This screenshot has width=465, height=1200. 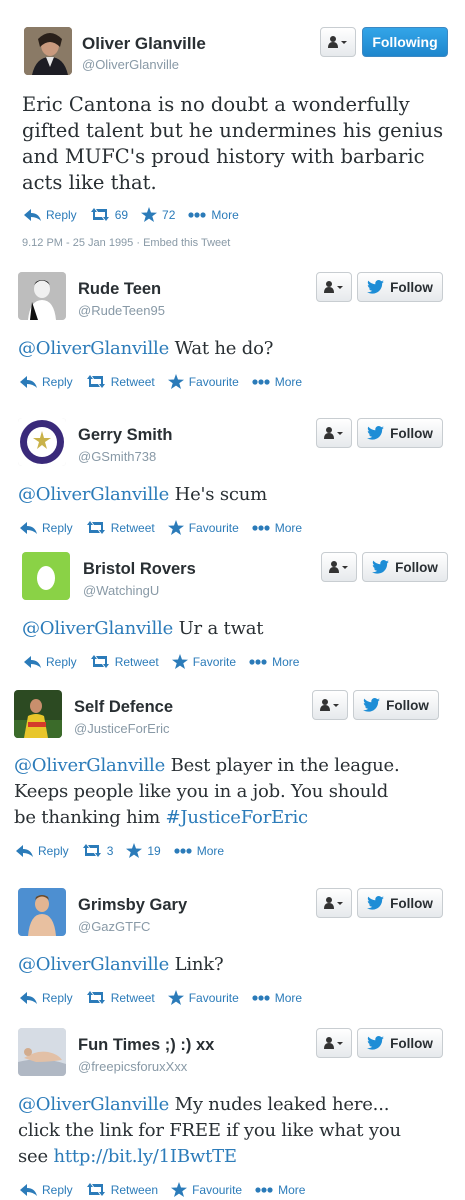 What do you see at coordinates (145, 1156) in the screenshot?
I see `url-link: http://bit.ly/1IBwtTE` at bounding box center [145, 1156].